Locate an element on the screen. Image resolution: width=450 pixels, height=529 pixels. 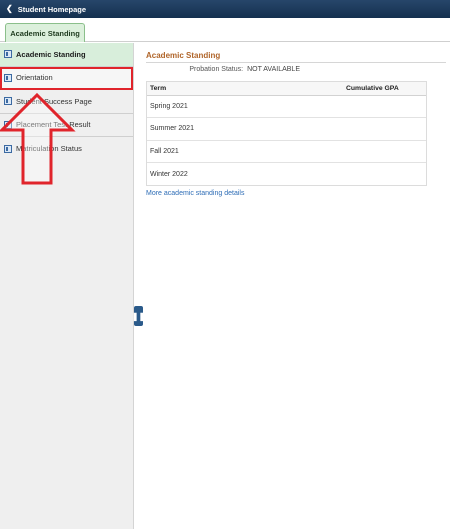
back-to-homepage-button: ❮ Student Homepage is located at coordinates (46, 9).